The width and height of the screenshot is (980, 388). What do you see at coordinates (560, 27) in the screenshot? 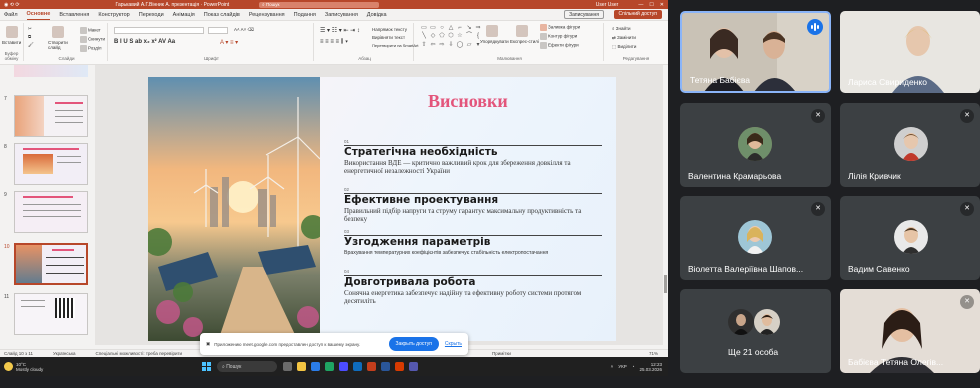
I see `shape-fill-button: Заливка фігури` at bounding box center [560, 27].